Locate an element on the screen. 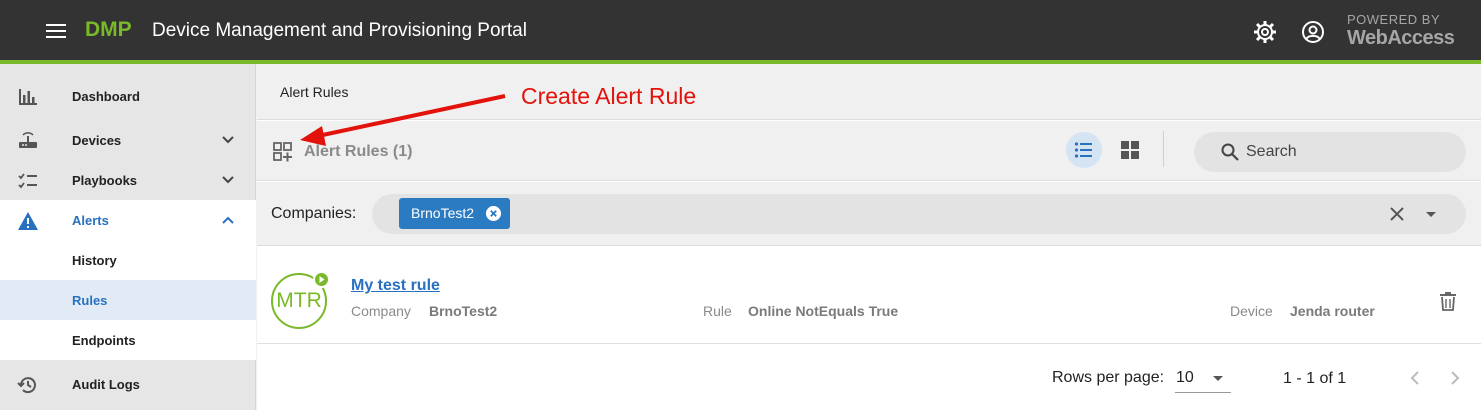  annotation-label: Create Alert Rule is located at coordinates (609, 96).